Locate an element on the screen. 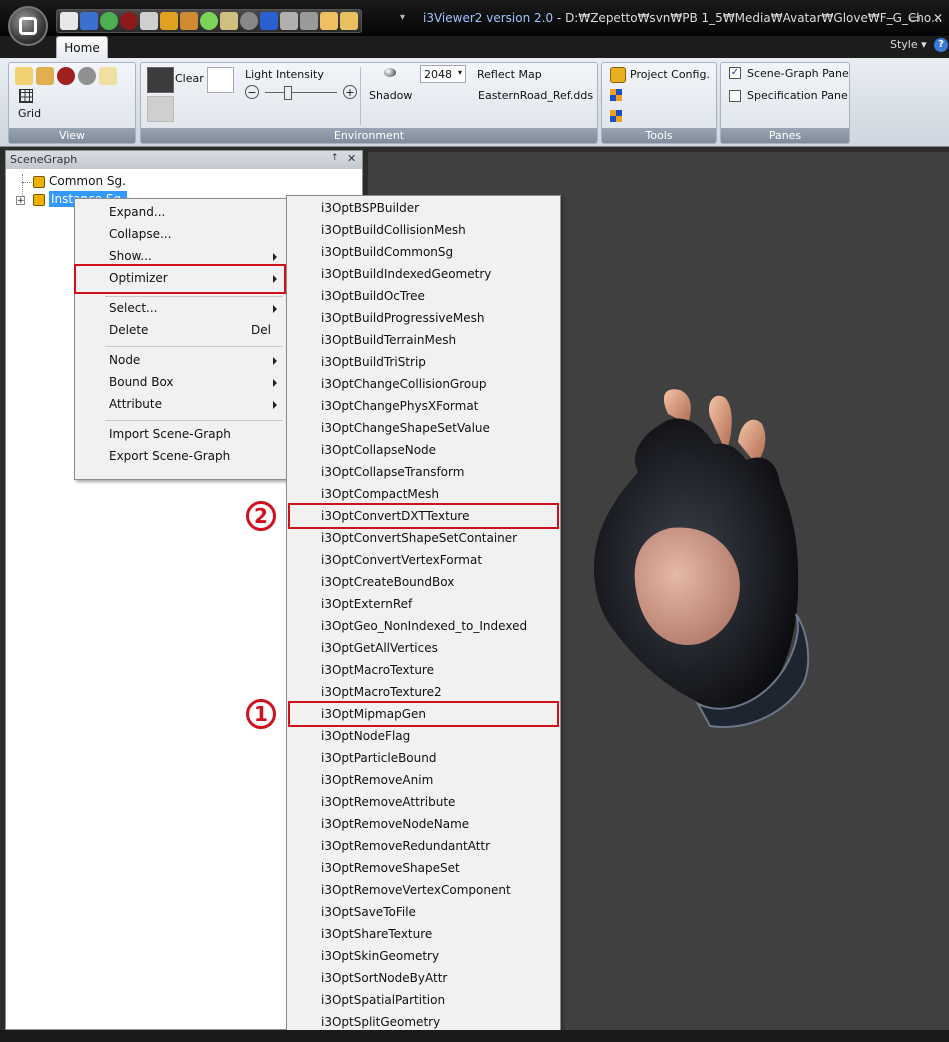 The width and height of the screenshot is (949, 1042). open-folder-icon is located at coordinates (349, 21).